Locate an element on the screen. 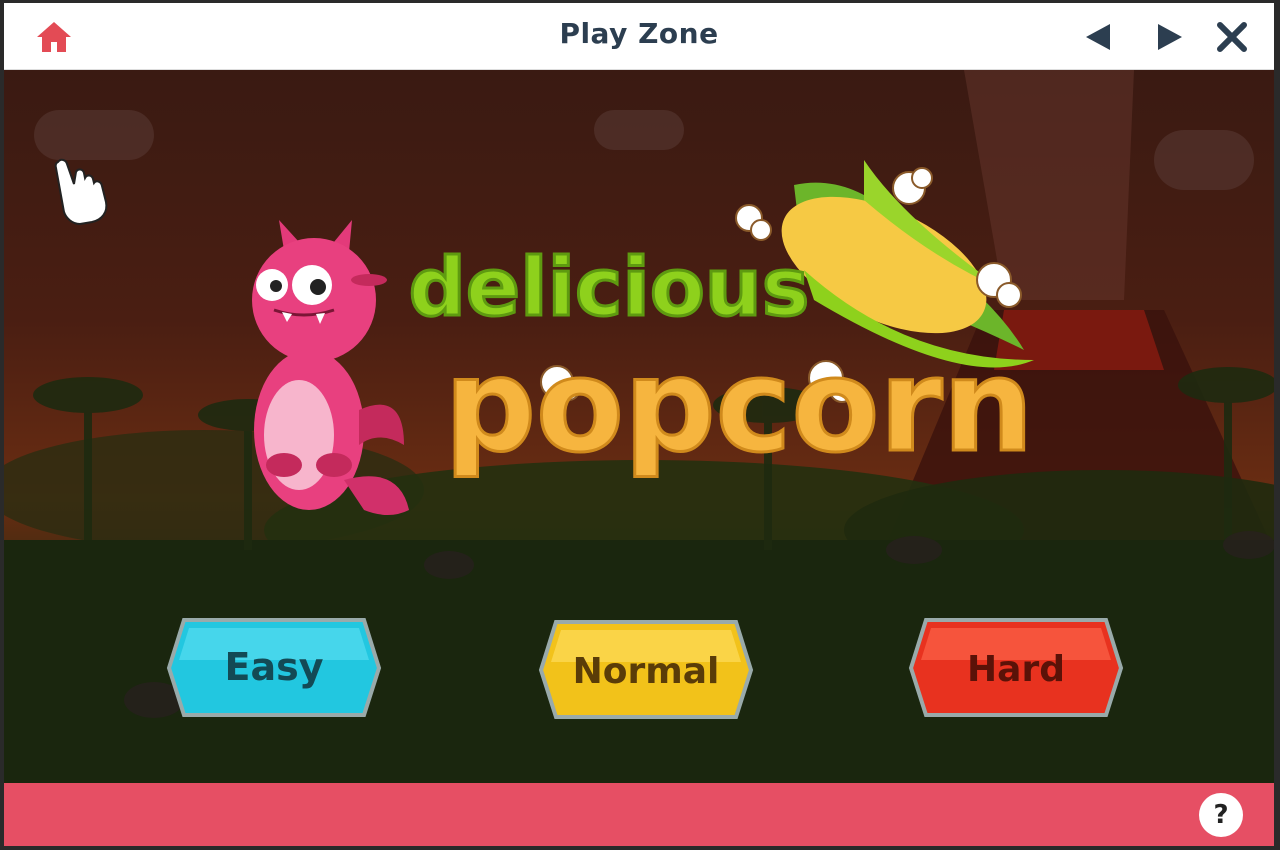 The height and width of the screenshot is (850, 1280). title-bar: Play Zone is located at coordinates (639, 36).